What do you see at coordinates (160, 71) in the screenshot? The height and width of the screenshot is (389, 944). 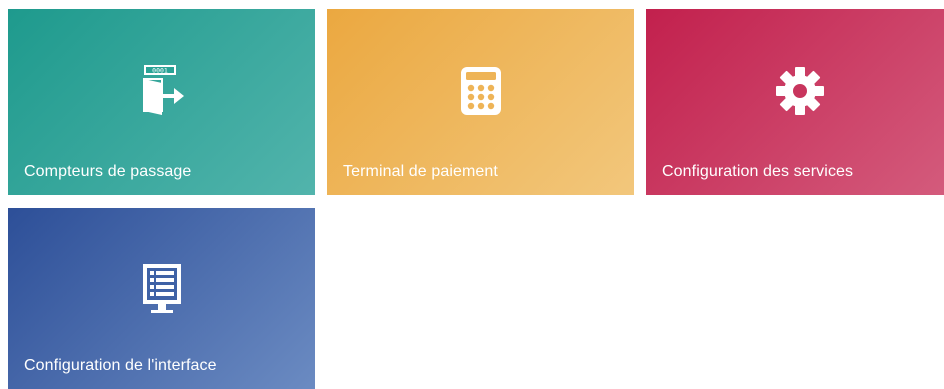 I see `counter-digits: 0001` at bounding box center [160, 71].